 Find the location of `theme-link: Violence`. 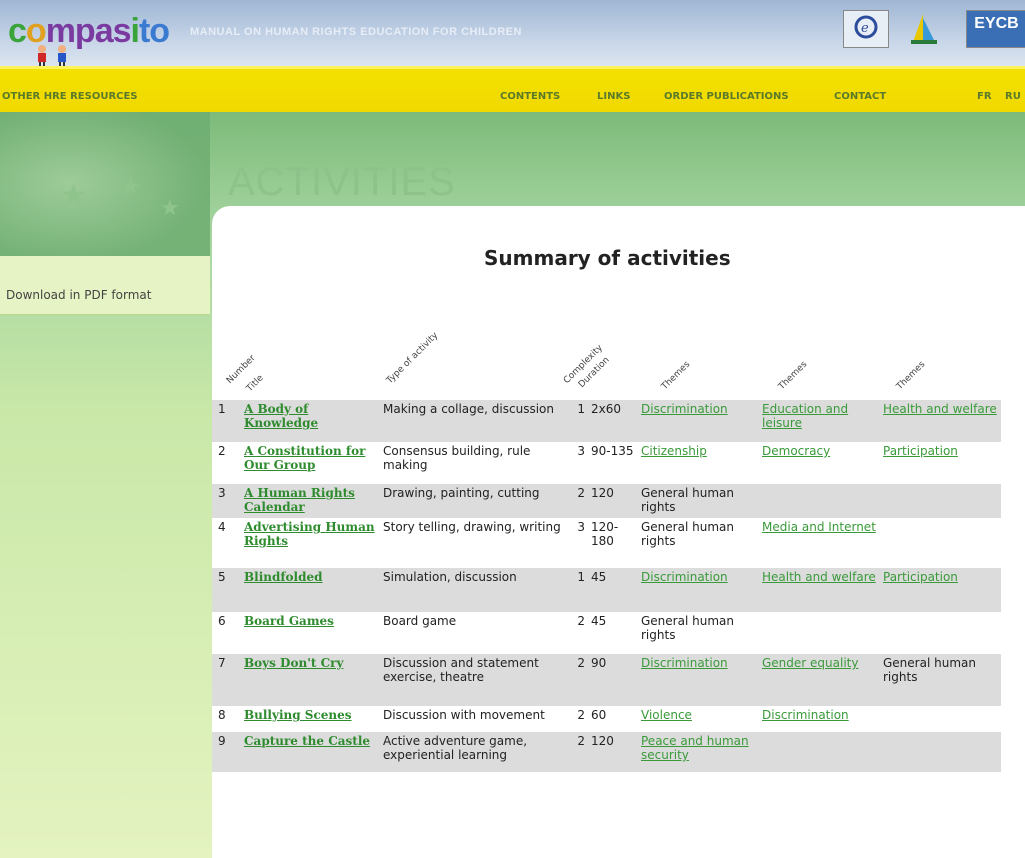

theme-link: Violence is located at coordinates (666, 715).